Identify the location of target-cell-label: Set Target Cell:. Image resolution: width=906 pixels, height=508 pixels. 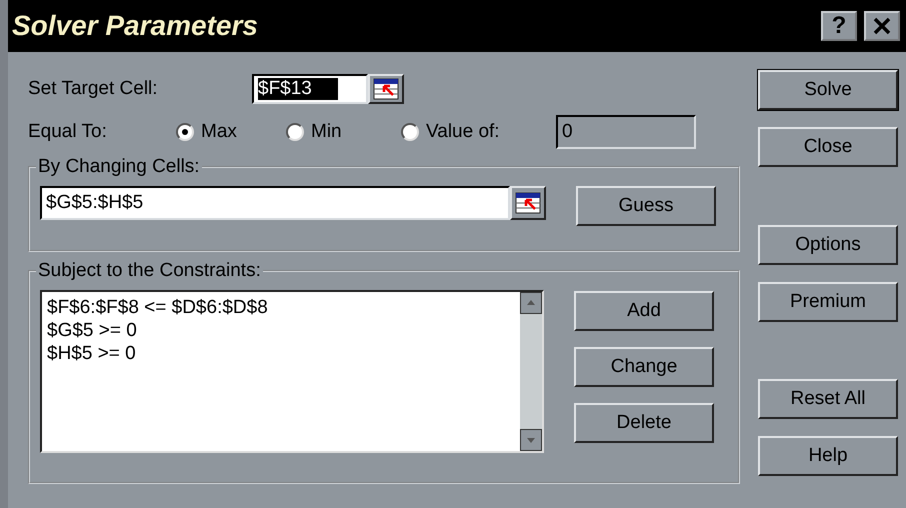
(93, 89).